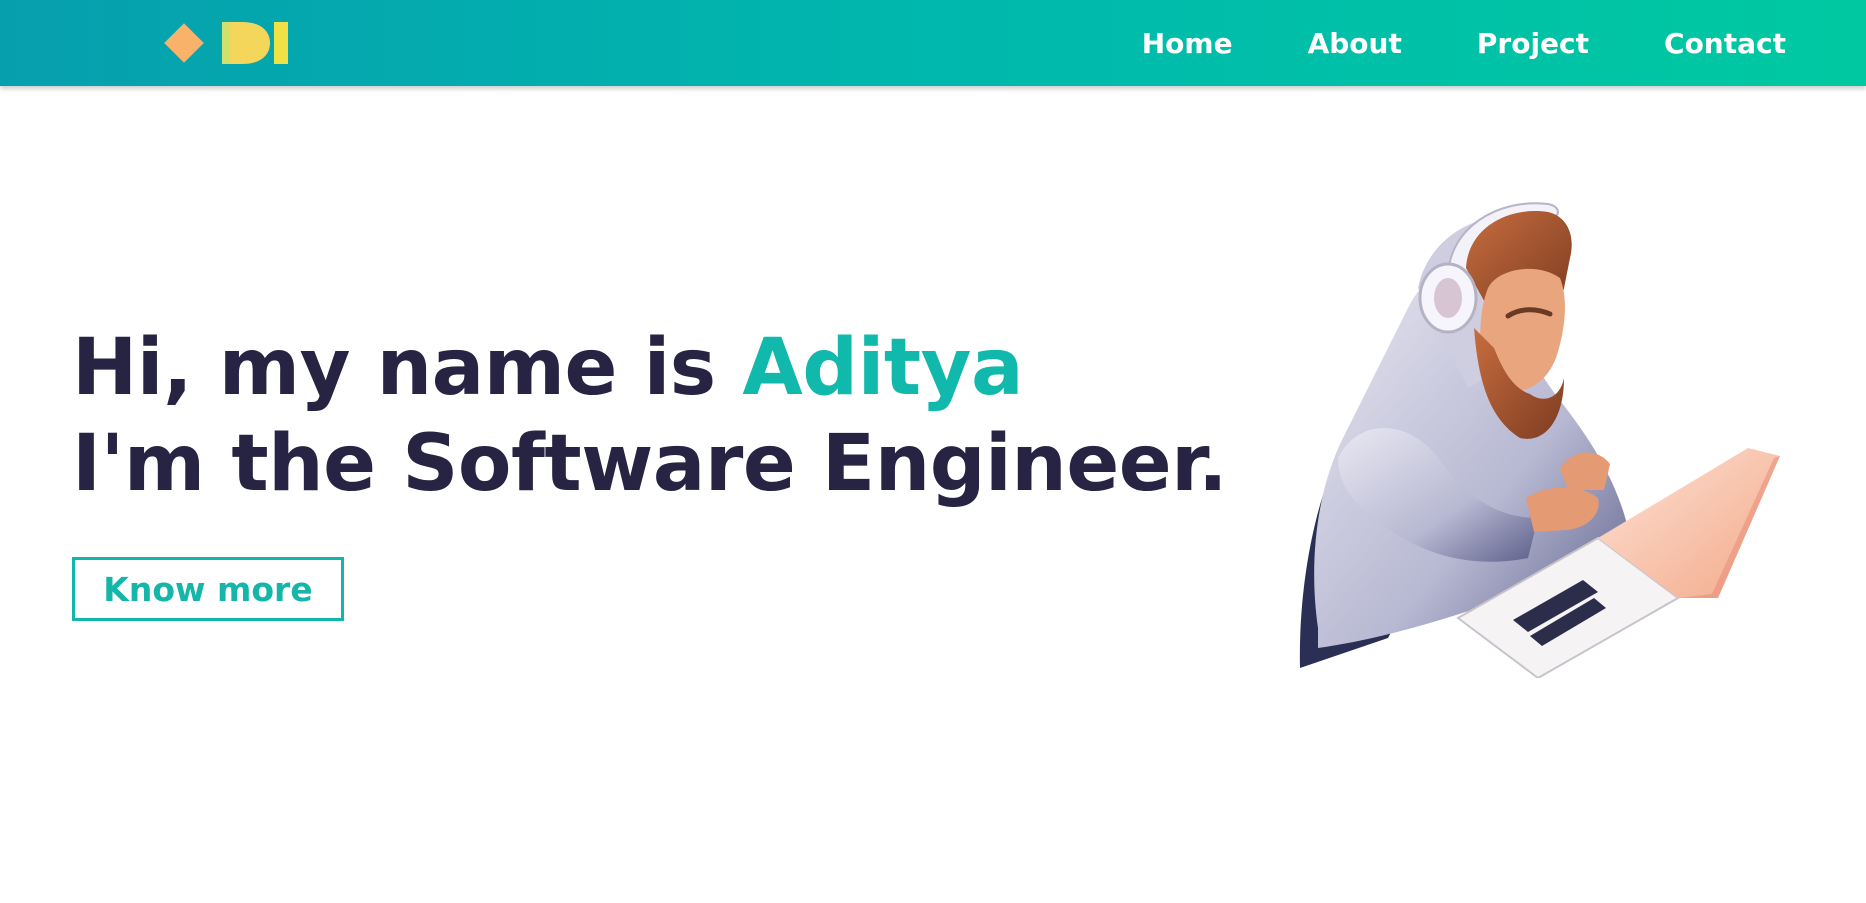  What do you see at coordinates (883, 368) in the screenshot?
I see `hero-name: Aditya` at bounding box center [883, 368].